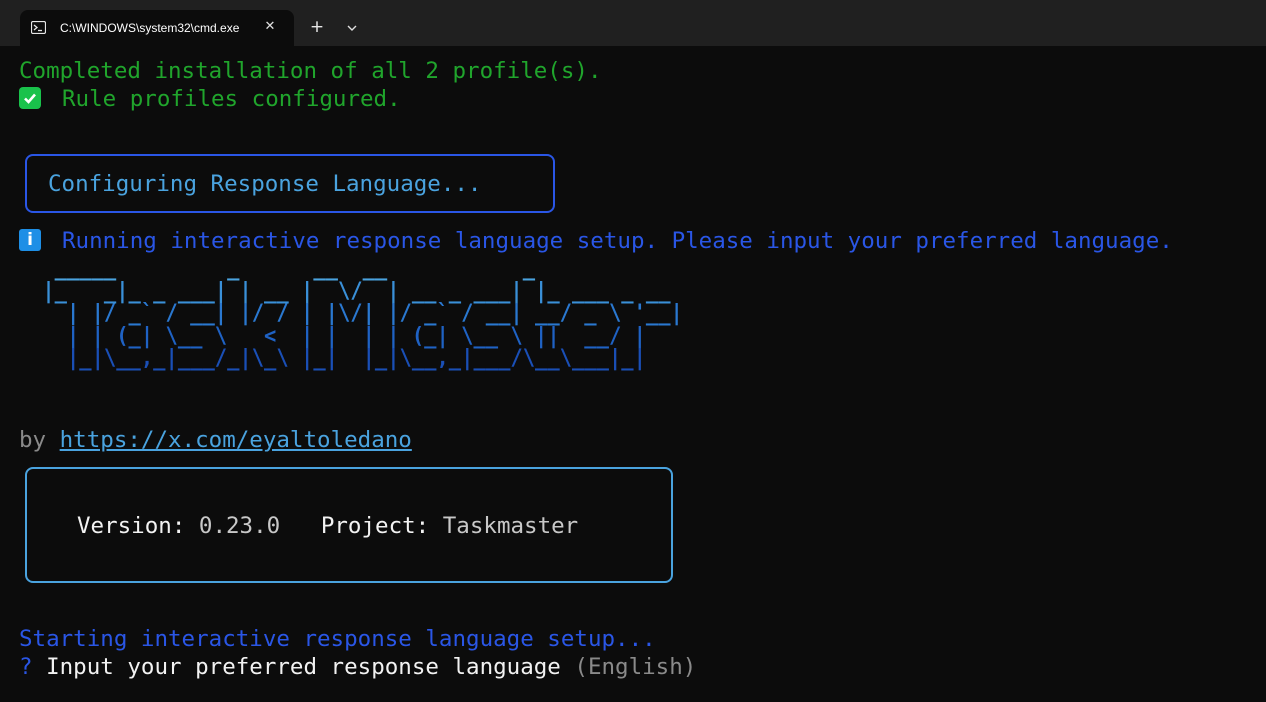 The width and height of the screenshot is (1266, 702). Describe the element at coordinates (150, 28) in the screenshot. I see `tab-title: C:\WINDOWS\system32\cmd.exe` at that location.